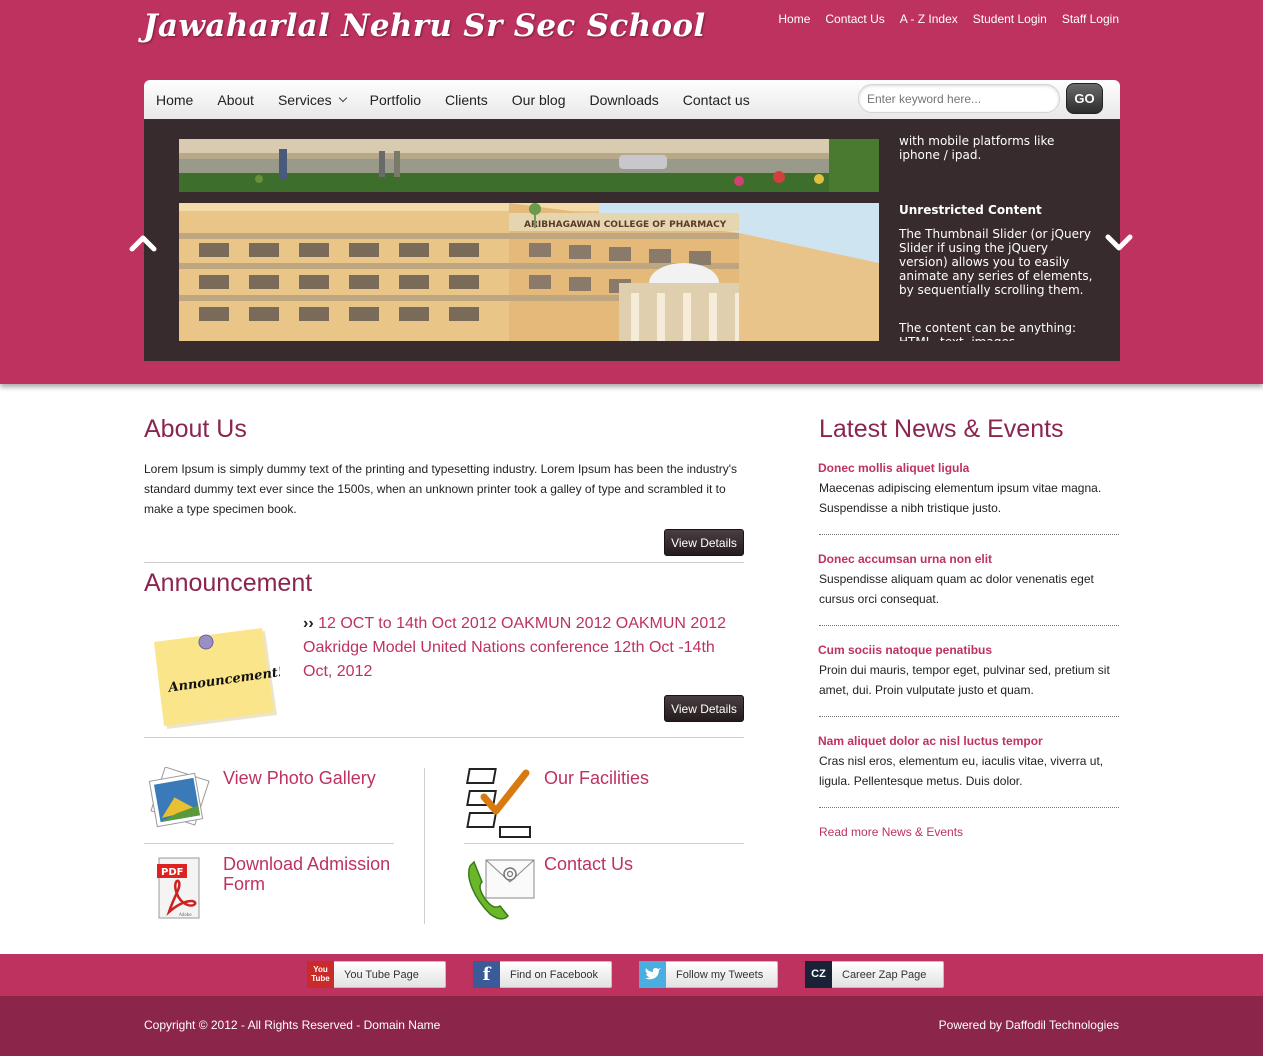 The height and width of the screenshot is (1056, 1263). Describe the element at coordinates (929, 19) in the screenshot. I see `top-link-a-z-index: A - Z Index` at that location.